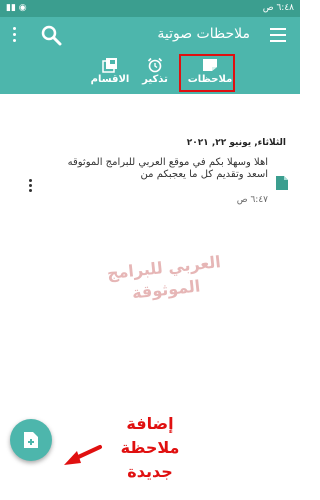 The image size is (320, 500). I want to click on status-time: ٦:٤٨ ص, so click(278, 8).